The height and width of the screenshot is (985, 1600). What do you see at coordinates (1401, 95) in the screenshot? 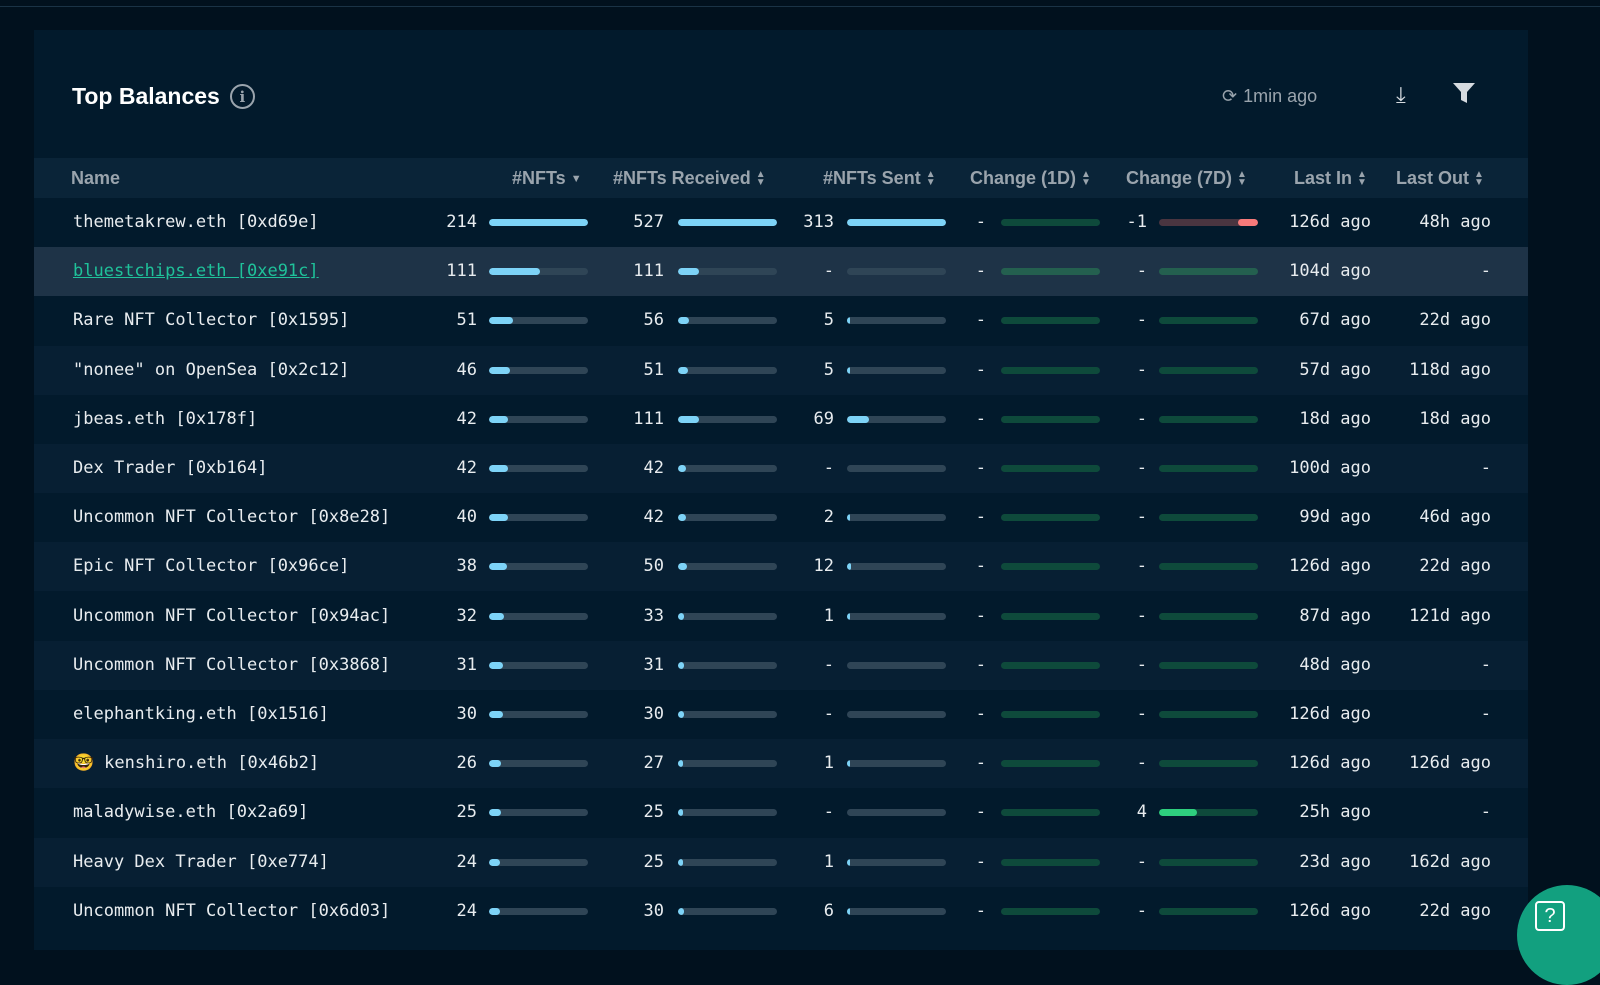
I see `download-icon: ⤓` at bounding box center [1401, 95].